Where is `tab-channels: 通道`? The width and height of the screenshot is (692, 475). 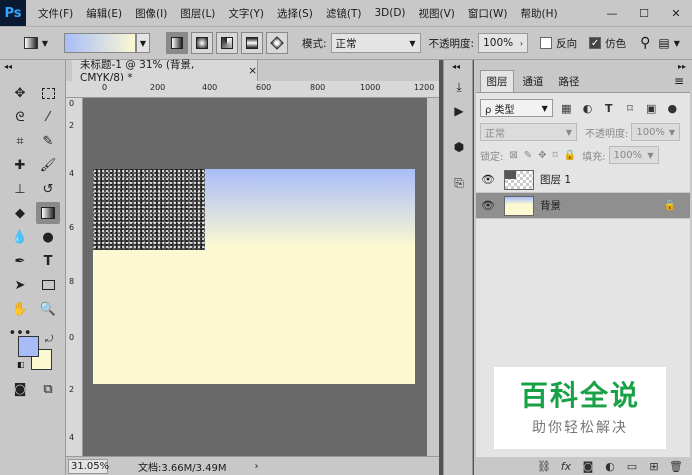
tab-channels: 通道 is located at coordinates (533, 81).